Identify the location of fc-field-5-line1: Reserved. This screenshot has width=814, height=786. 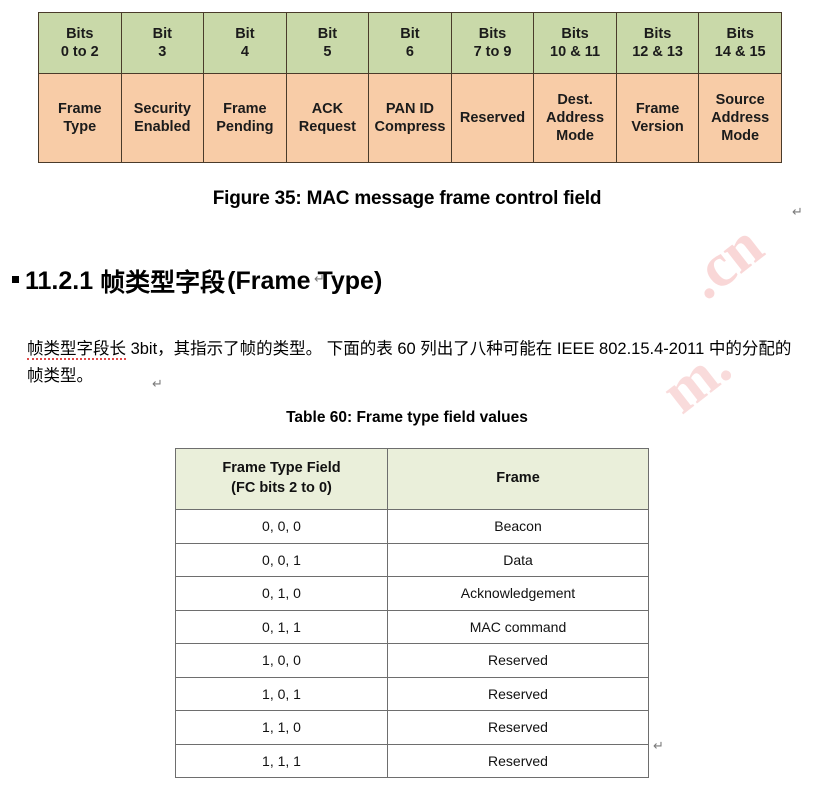
(492, 117).